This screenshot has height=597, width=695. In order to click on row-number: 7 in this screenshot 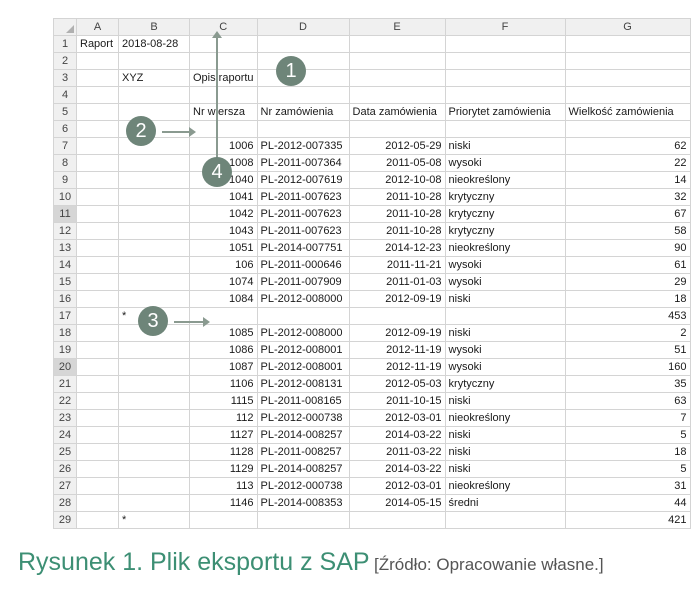, I will do `click(65, 146)`.